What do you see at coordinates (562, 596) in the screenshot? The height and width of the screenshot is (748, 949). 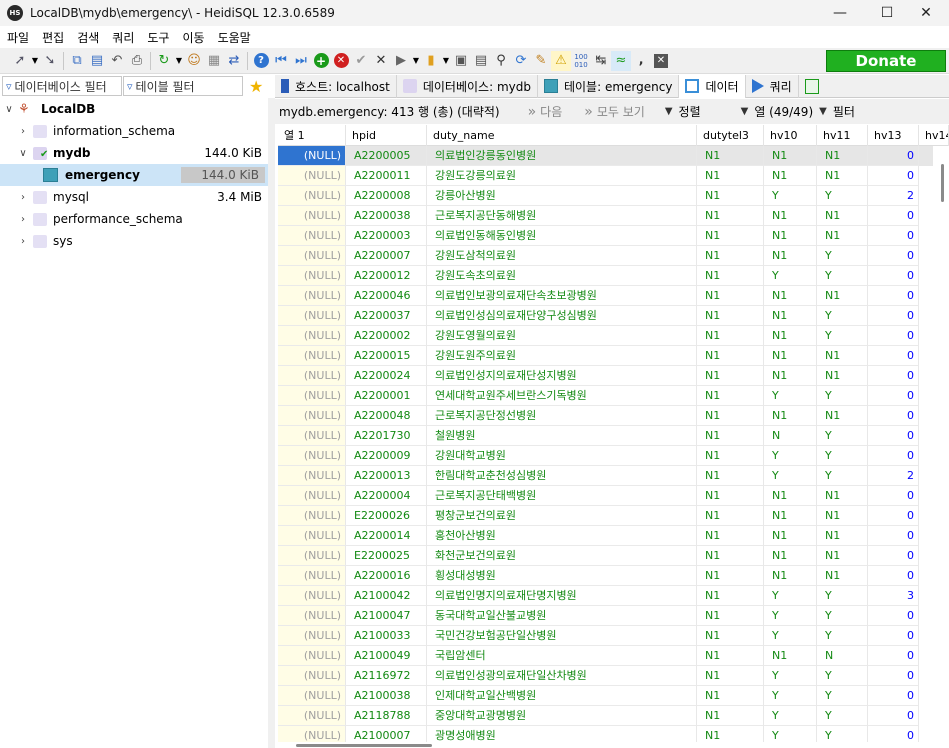 I see `grid-cell: 의료법인명지의료재단명지병원` at bounding box center [562, 596].